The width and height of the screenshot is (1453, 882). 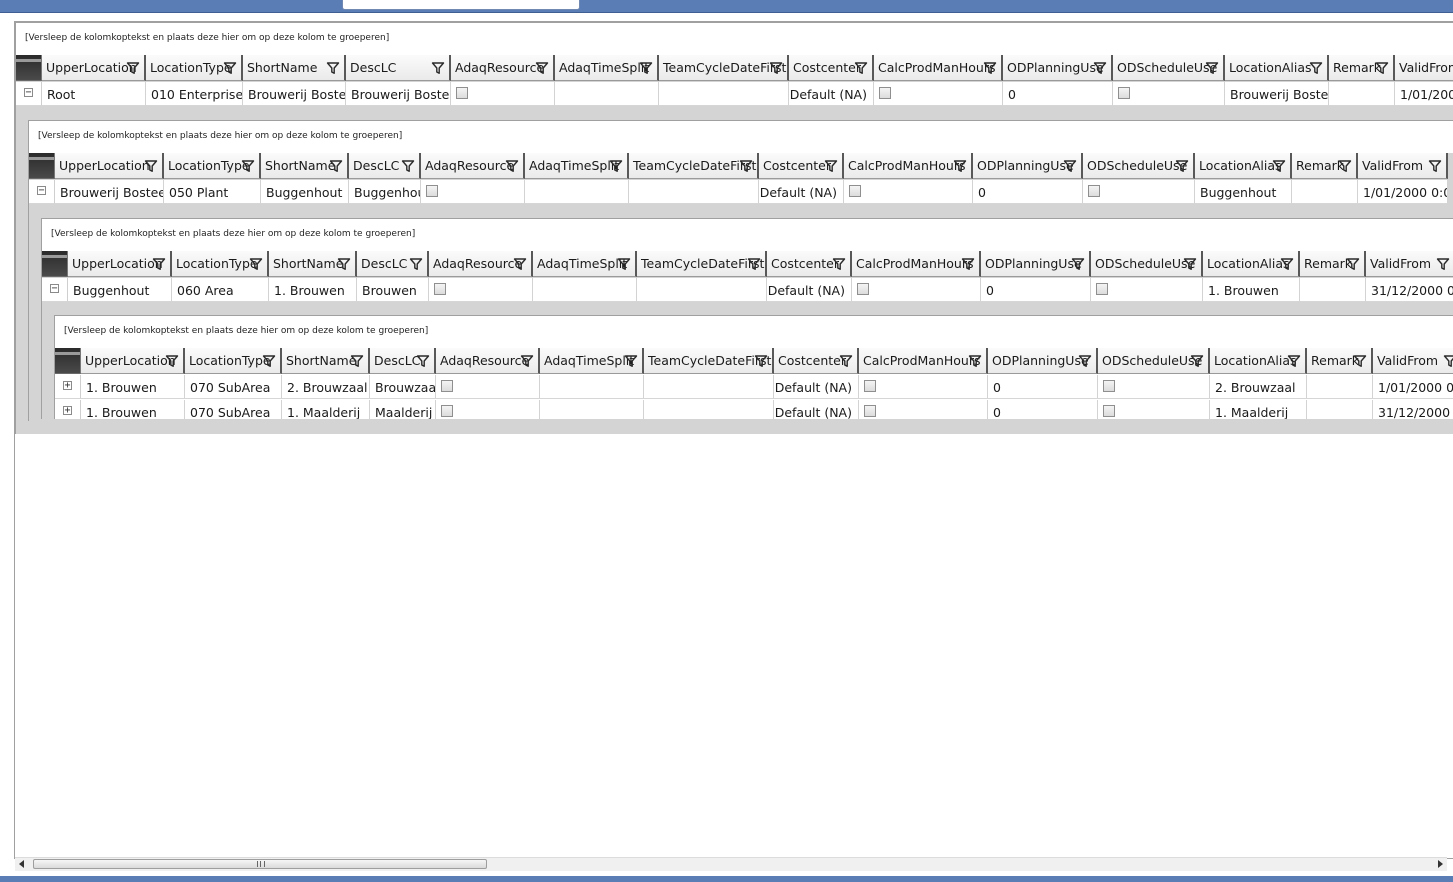 What do you see at coordinates (809, 264) in the screenshot?
I see `column-header-costcenter: Costcenter` at bounding box center [809, 264].